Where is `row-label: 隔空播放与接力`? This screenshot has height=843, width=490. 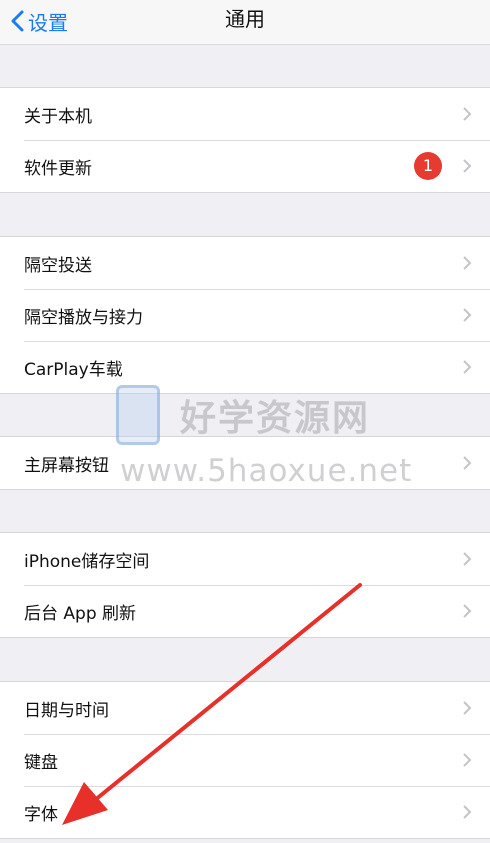 row-label: 隔空播放与接力 is located at coordinates (83, 317).